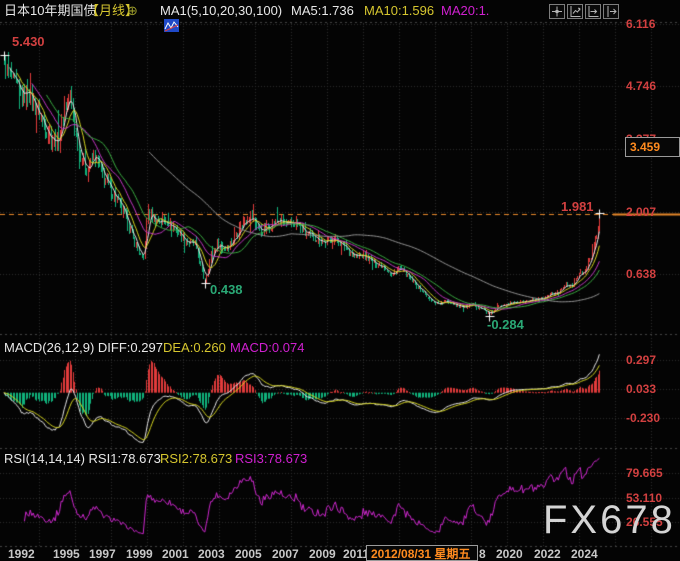 The image size is (680, 561). Describe the element at coordinates (322, 10) in the screenshot. I see `ma5-value: MA5:1.736` at that location.